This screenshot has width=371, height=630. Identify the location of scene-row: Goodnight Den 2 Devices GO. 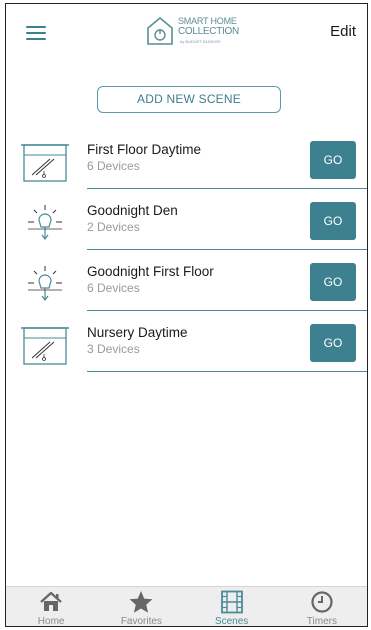
(186, 219).